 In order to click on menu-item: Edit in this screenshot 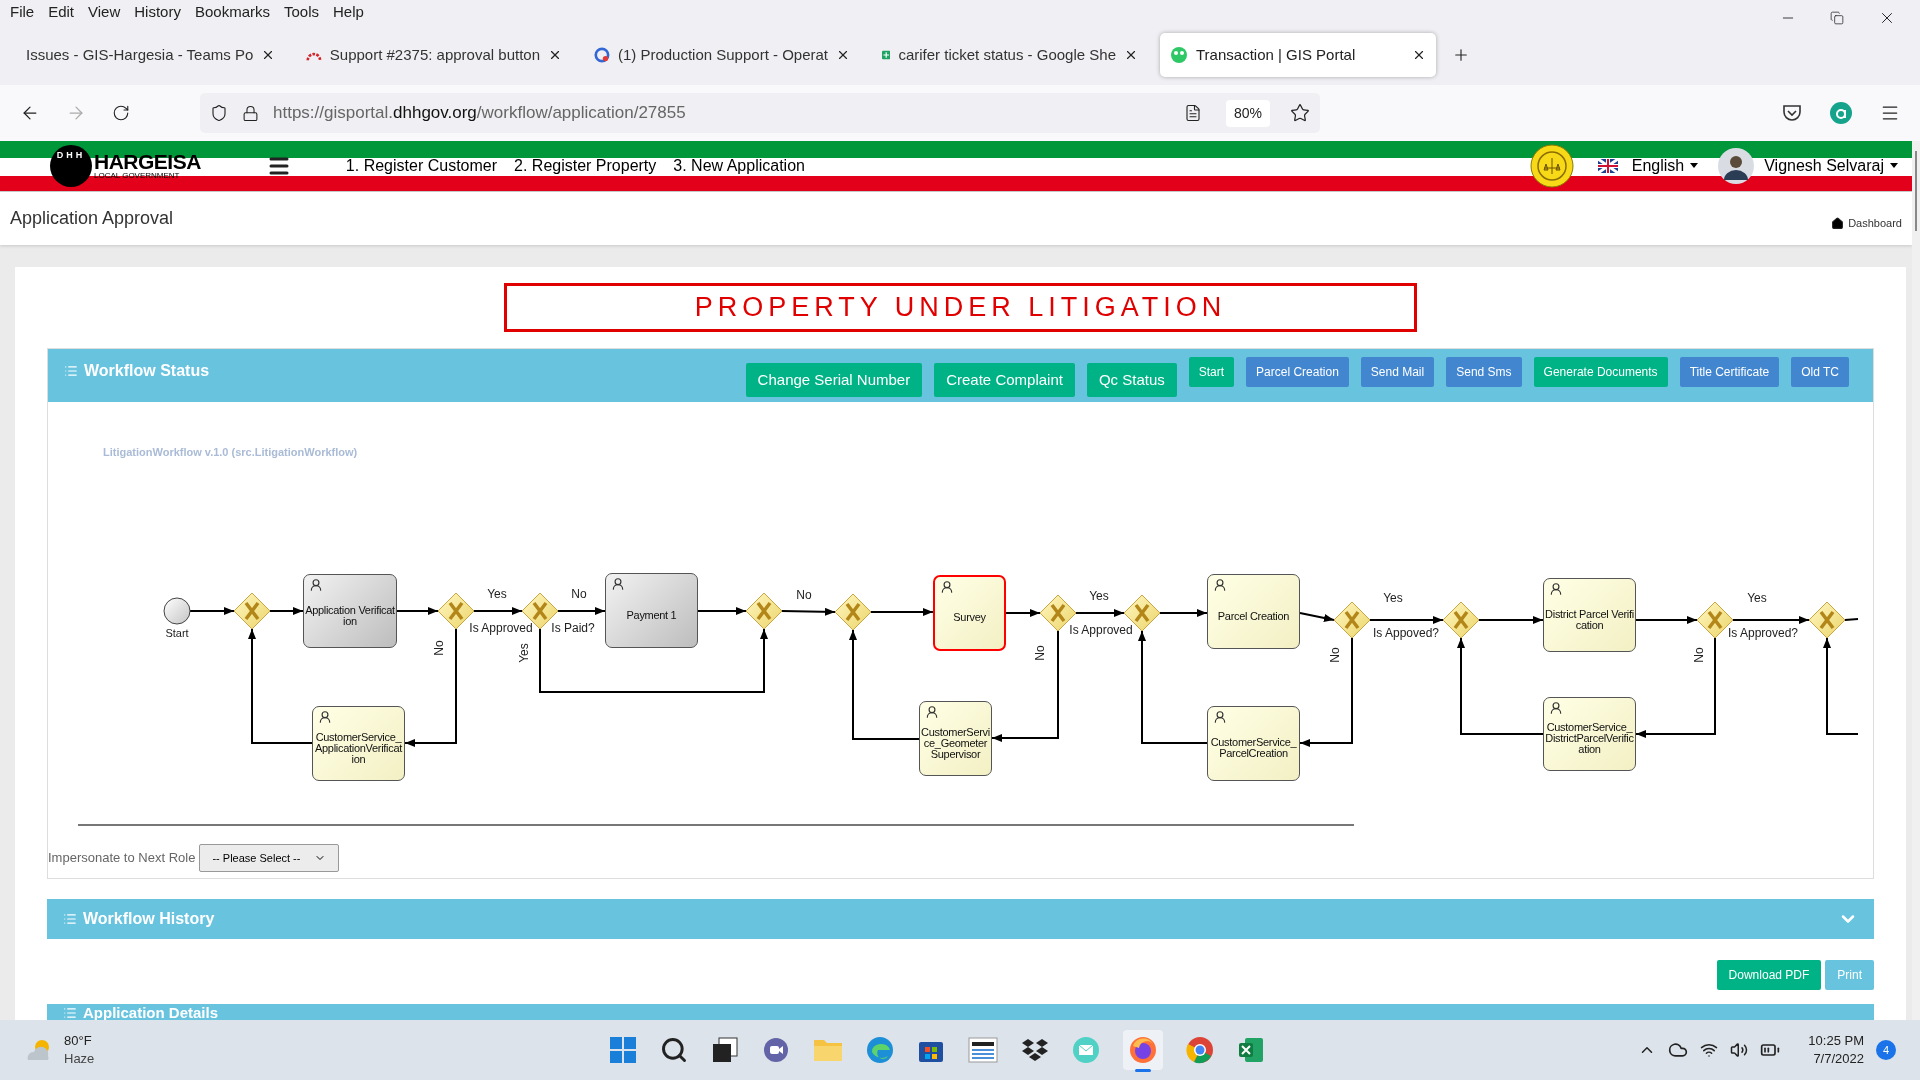, I will do `click(61, 12)`.